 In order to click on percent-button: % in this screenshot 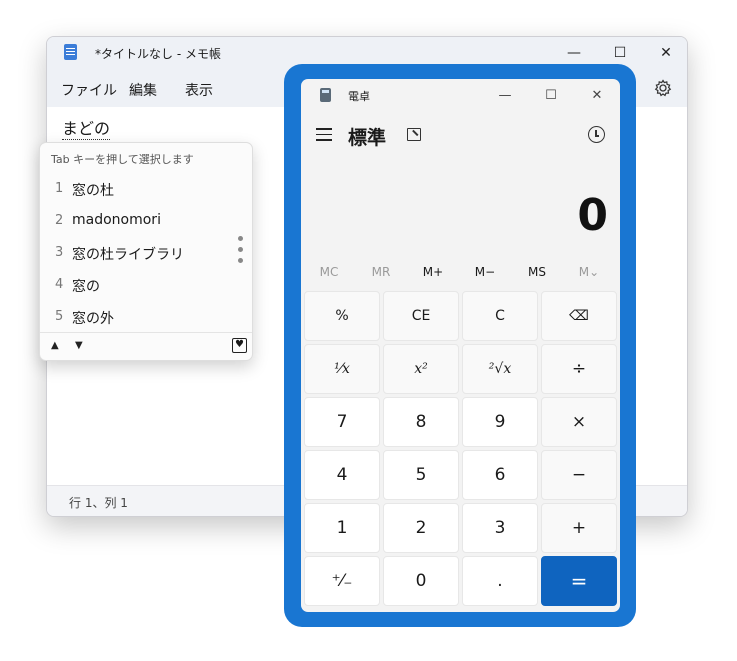, I will do `click(342, 316)`.